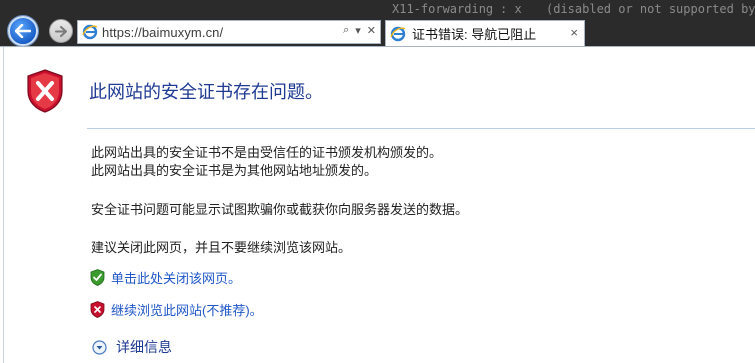 The image size is (755, 363). Describe the element at coordinates (187, 310) in the screenshot. I see `continue-label: 继续浏览此网站(不推荐)。` at that location.